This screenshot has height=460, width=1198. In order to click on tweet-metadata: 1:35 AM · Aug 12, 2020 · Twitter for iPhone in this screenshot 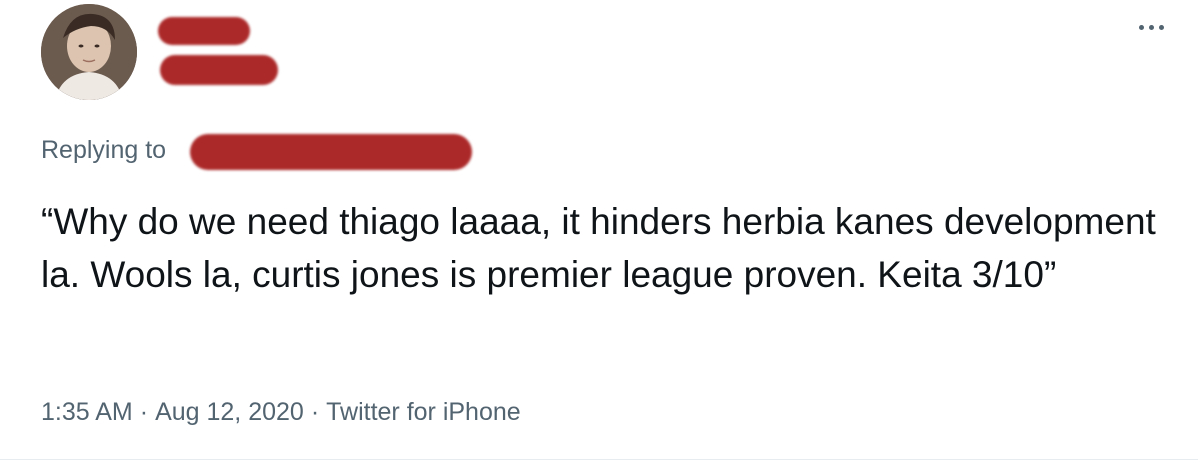, I will do `click(281, 412)`.